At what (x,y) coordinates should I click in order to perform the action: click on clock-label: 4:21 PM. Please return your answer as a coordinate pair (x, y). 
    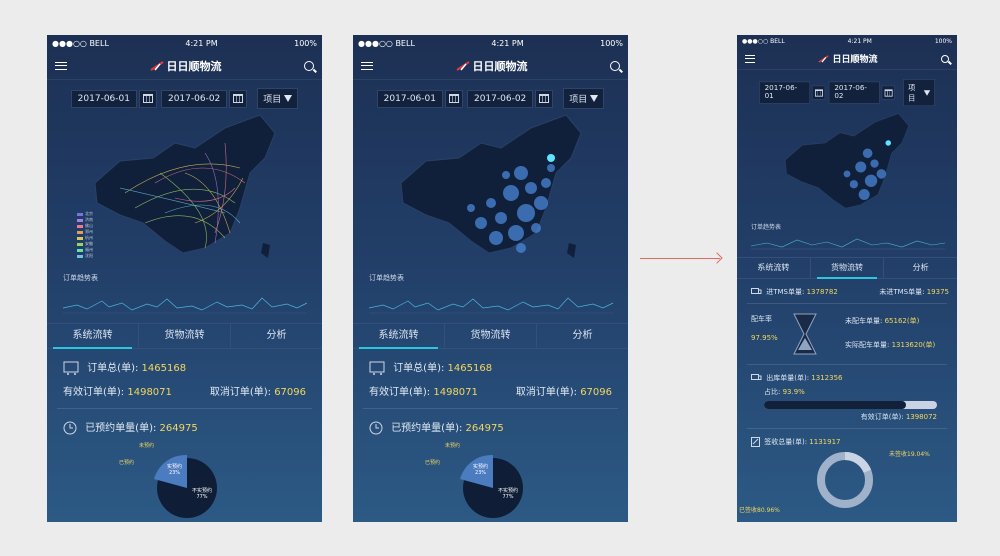
    Looking at the image, I should click on (859, 41).